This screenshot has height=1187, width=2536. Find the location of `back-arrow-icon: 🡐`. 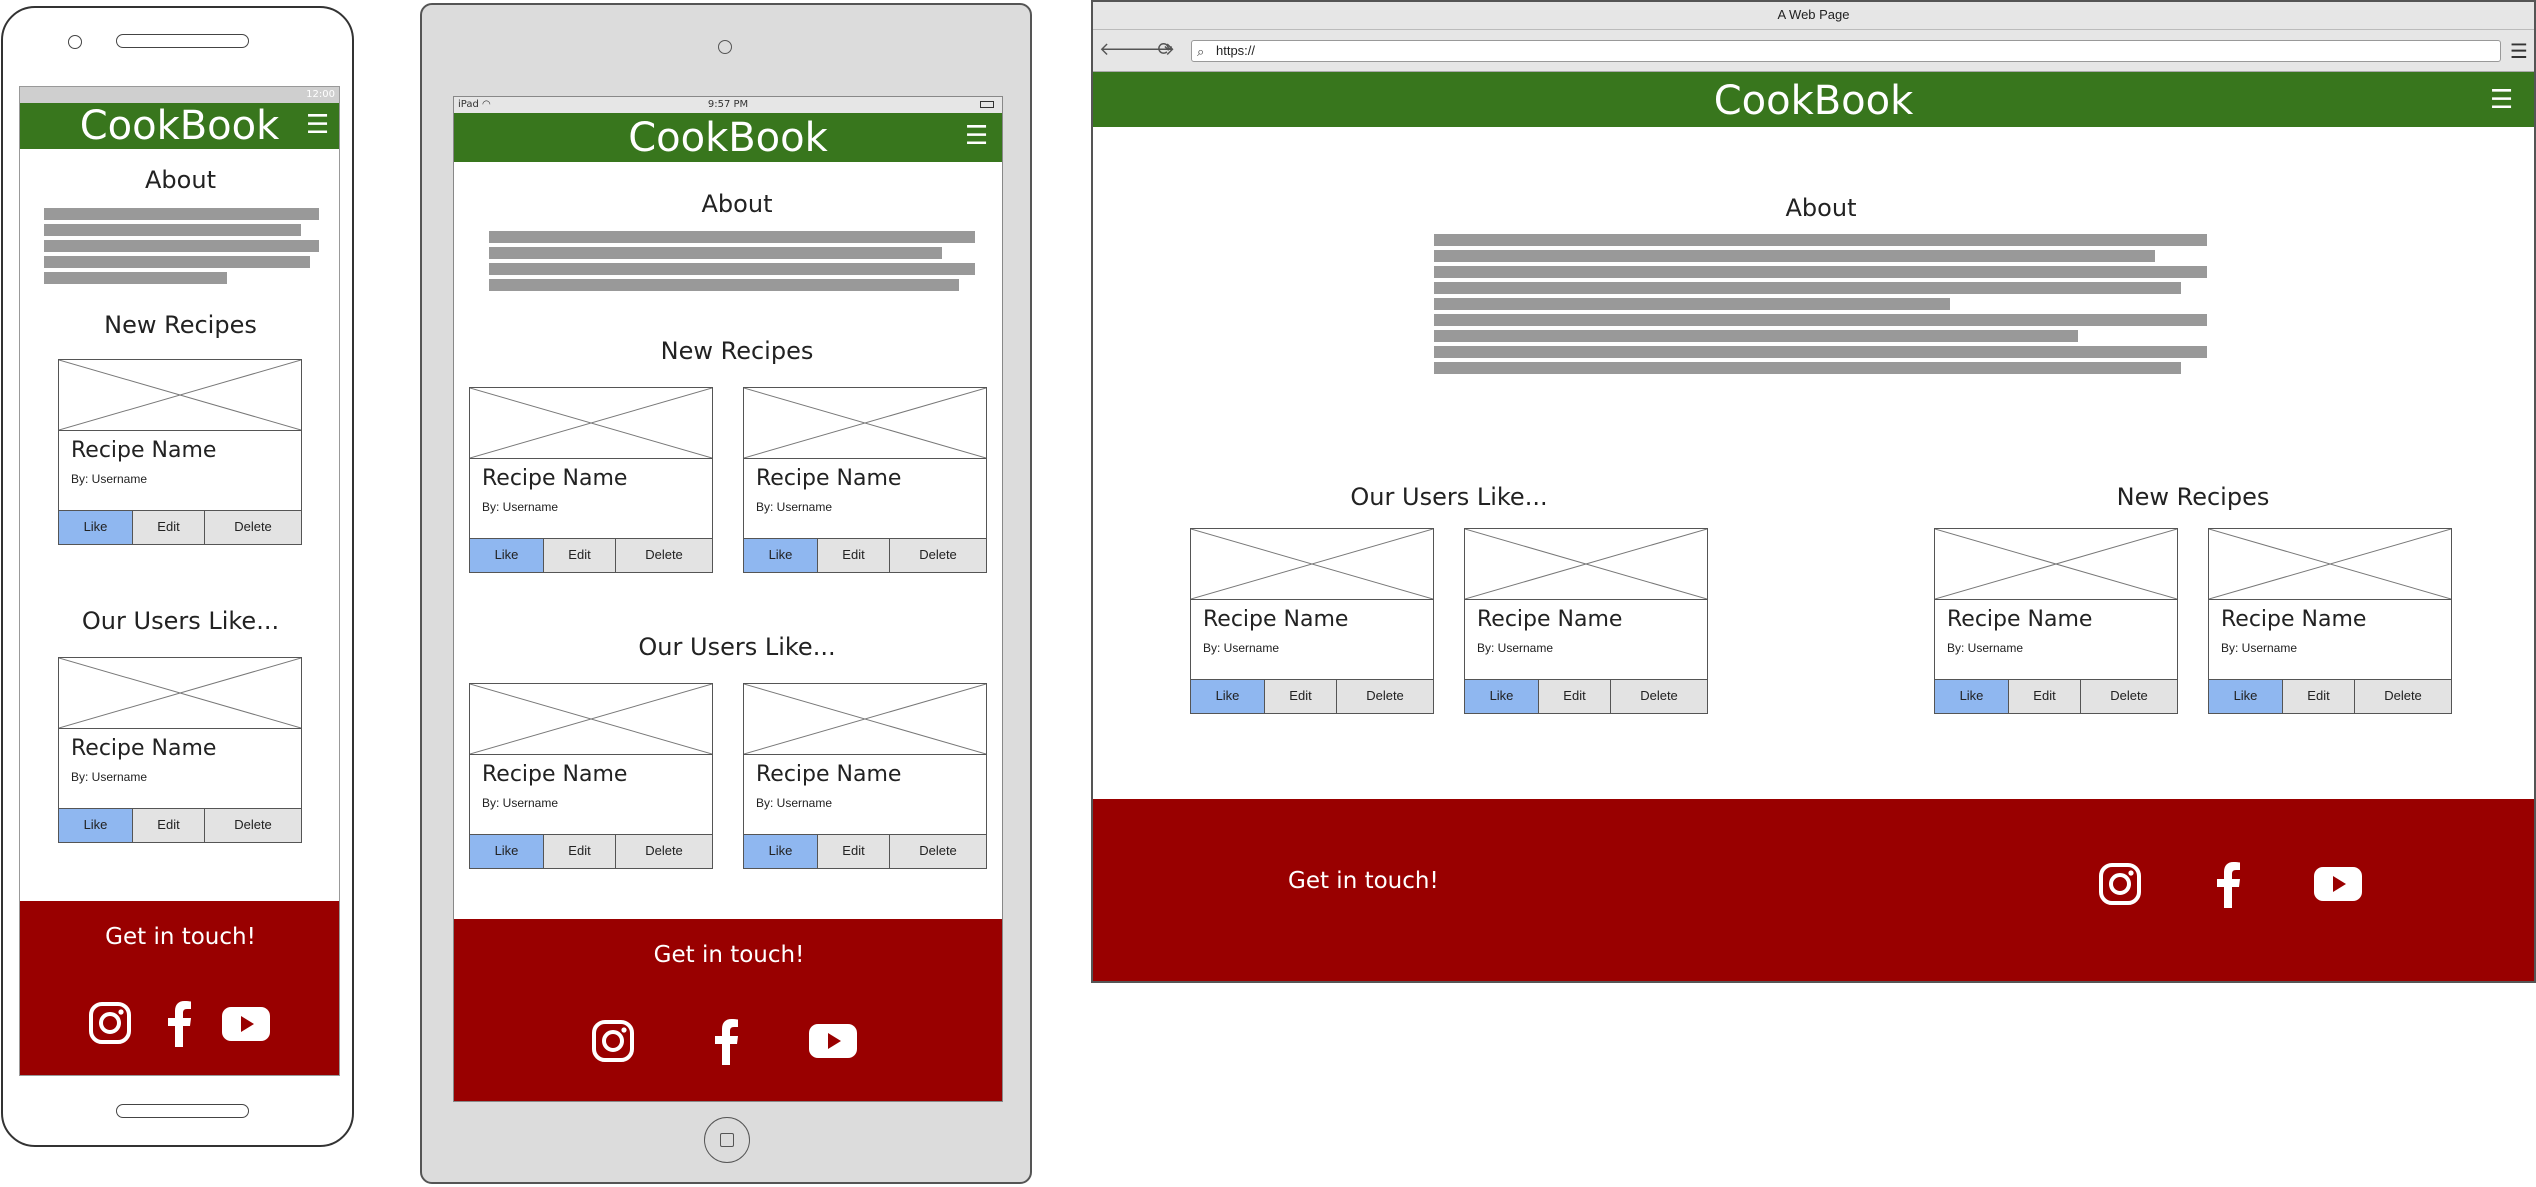

back-arrow-icon: 🡐 is located at coordinates (1123, 50).